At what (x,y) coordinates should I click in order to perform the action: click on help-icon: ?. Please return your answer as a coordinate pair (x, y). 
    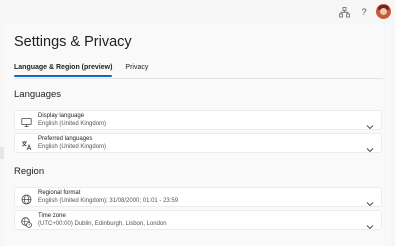
    Looking at the image, I should click on (364, 12).